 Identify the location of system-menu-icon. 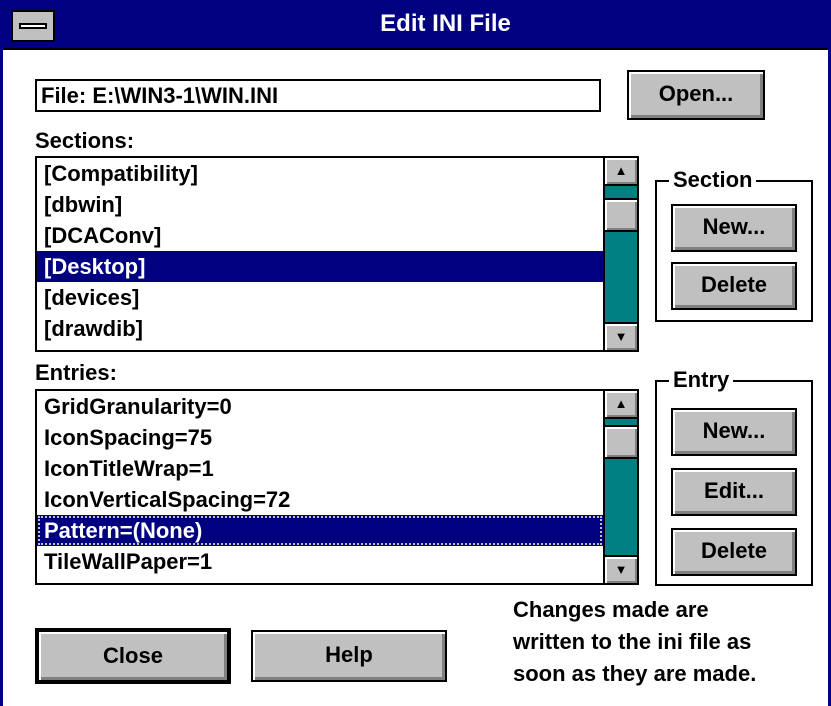
(33, 26).